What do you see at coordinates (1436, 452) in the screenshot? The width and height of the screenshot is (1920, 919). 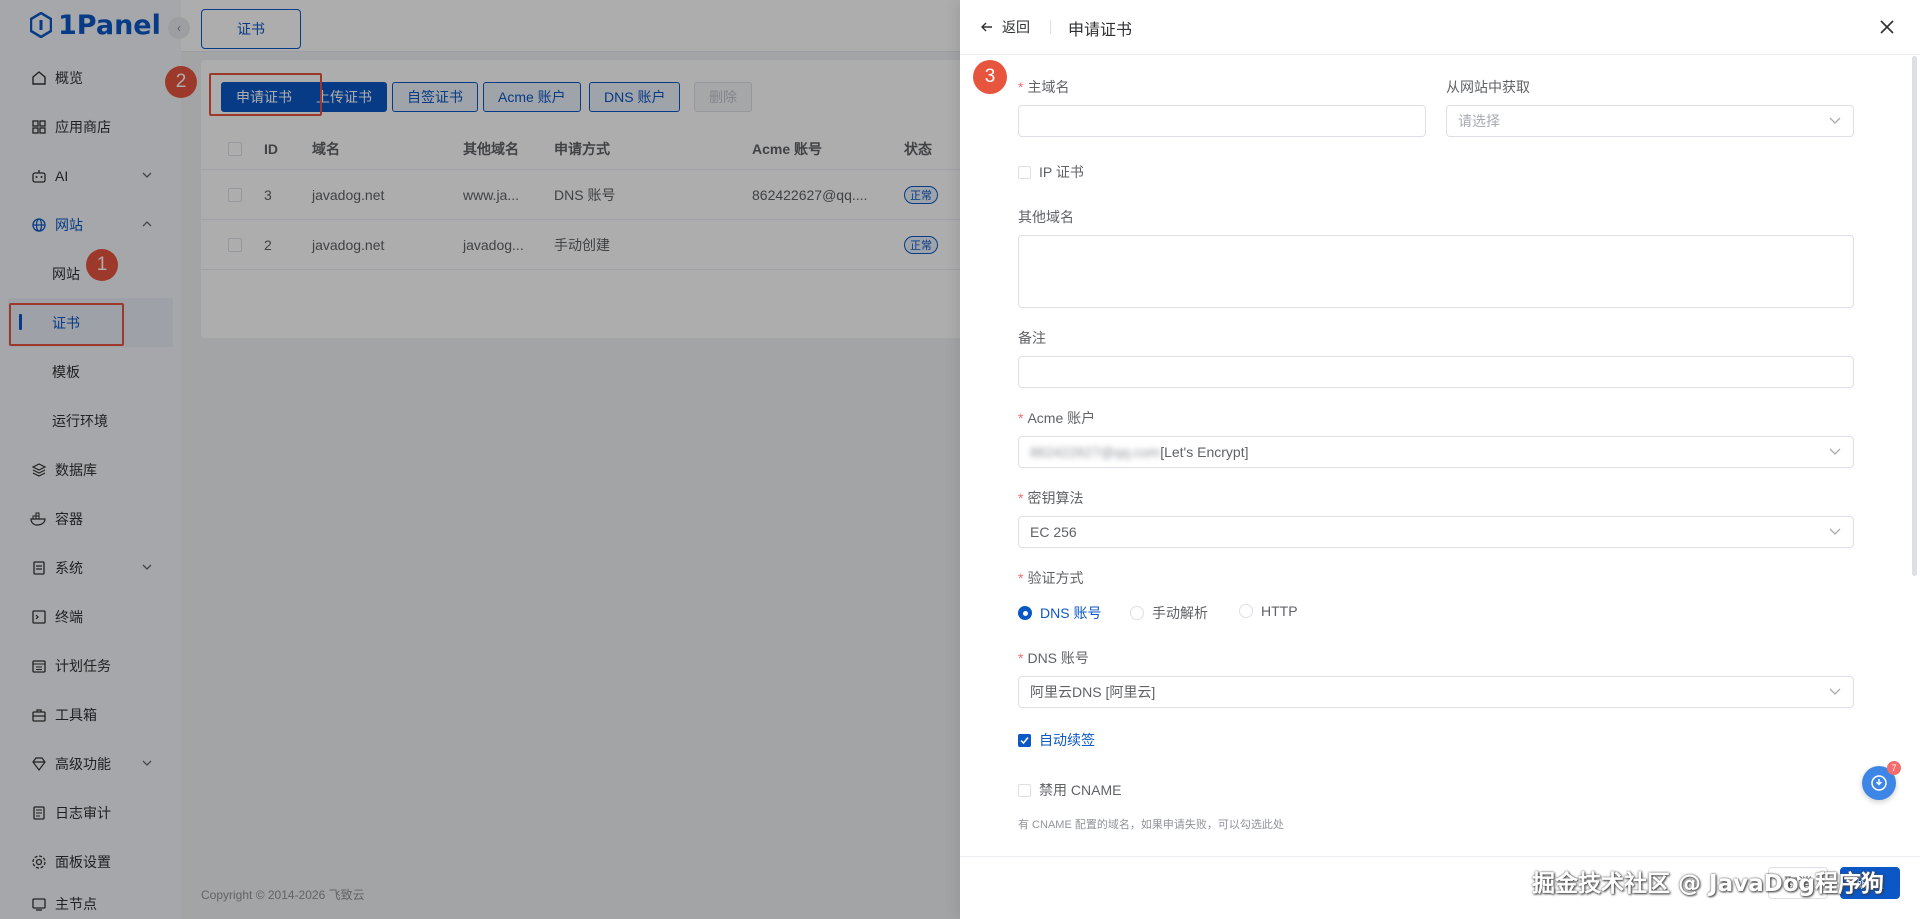 I see `acme-account-select: 862422627@qq.com [Let's Encrypt]` at bounding box center [1436, 452].